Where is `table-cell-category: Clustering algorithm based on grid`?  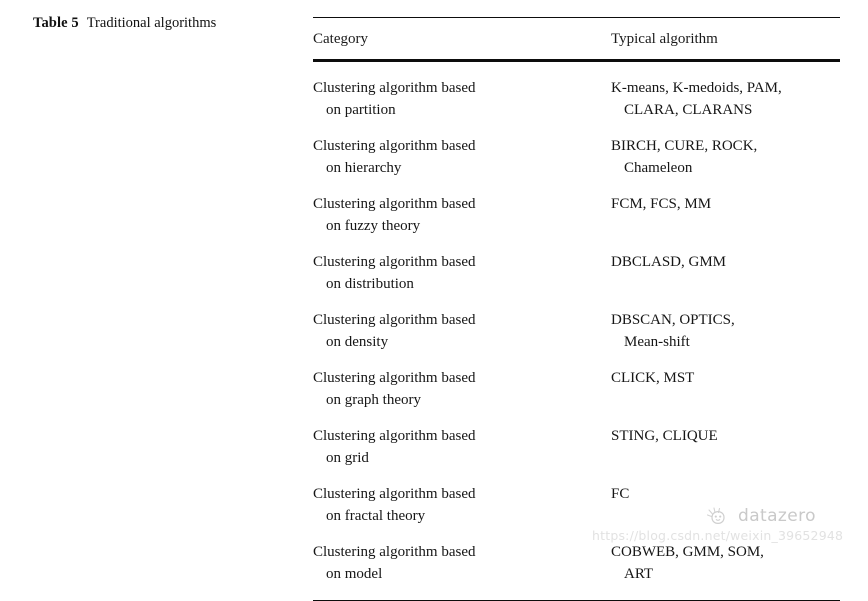
table-cell-category: Clustering algorithm based on grid is located at coordinates (462, 447).